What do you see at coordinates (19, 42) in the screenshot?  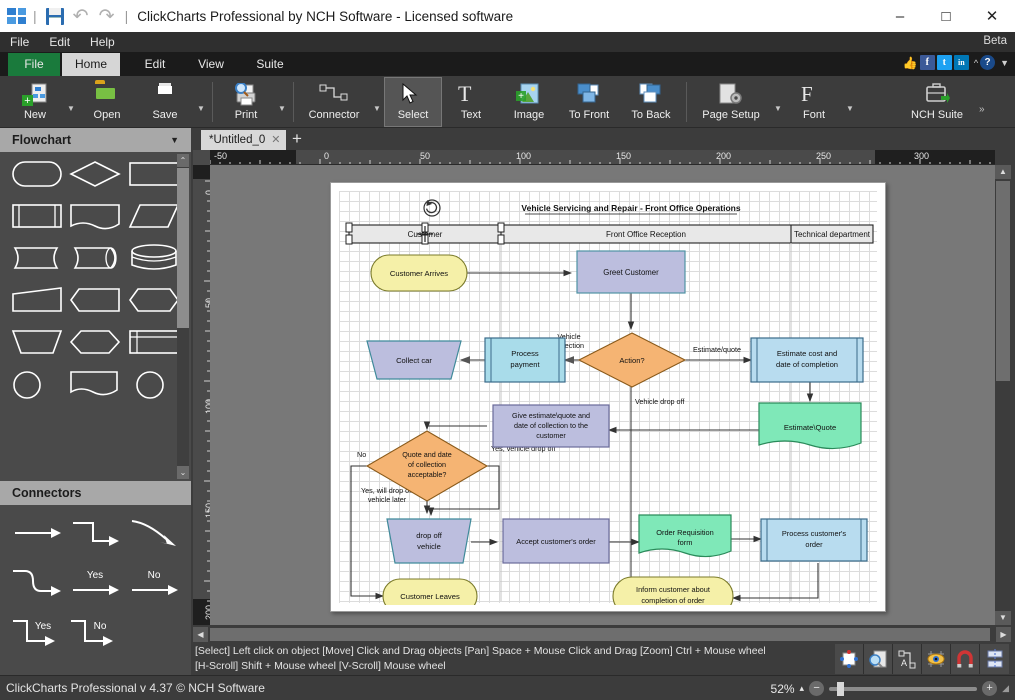 I see `menu-file: File` at bounding box center [19, 42].